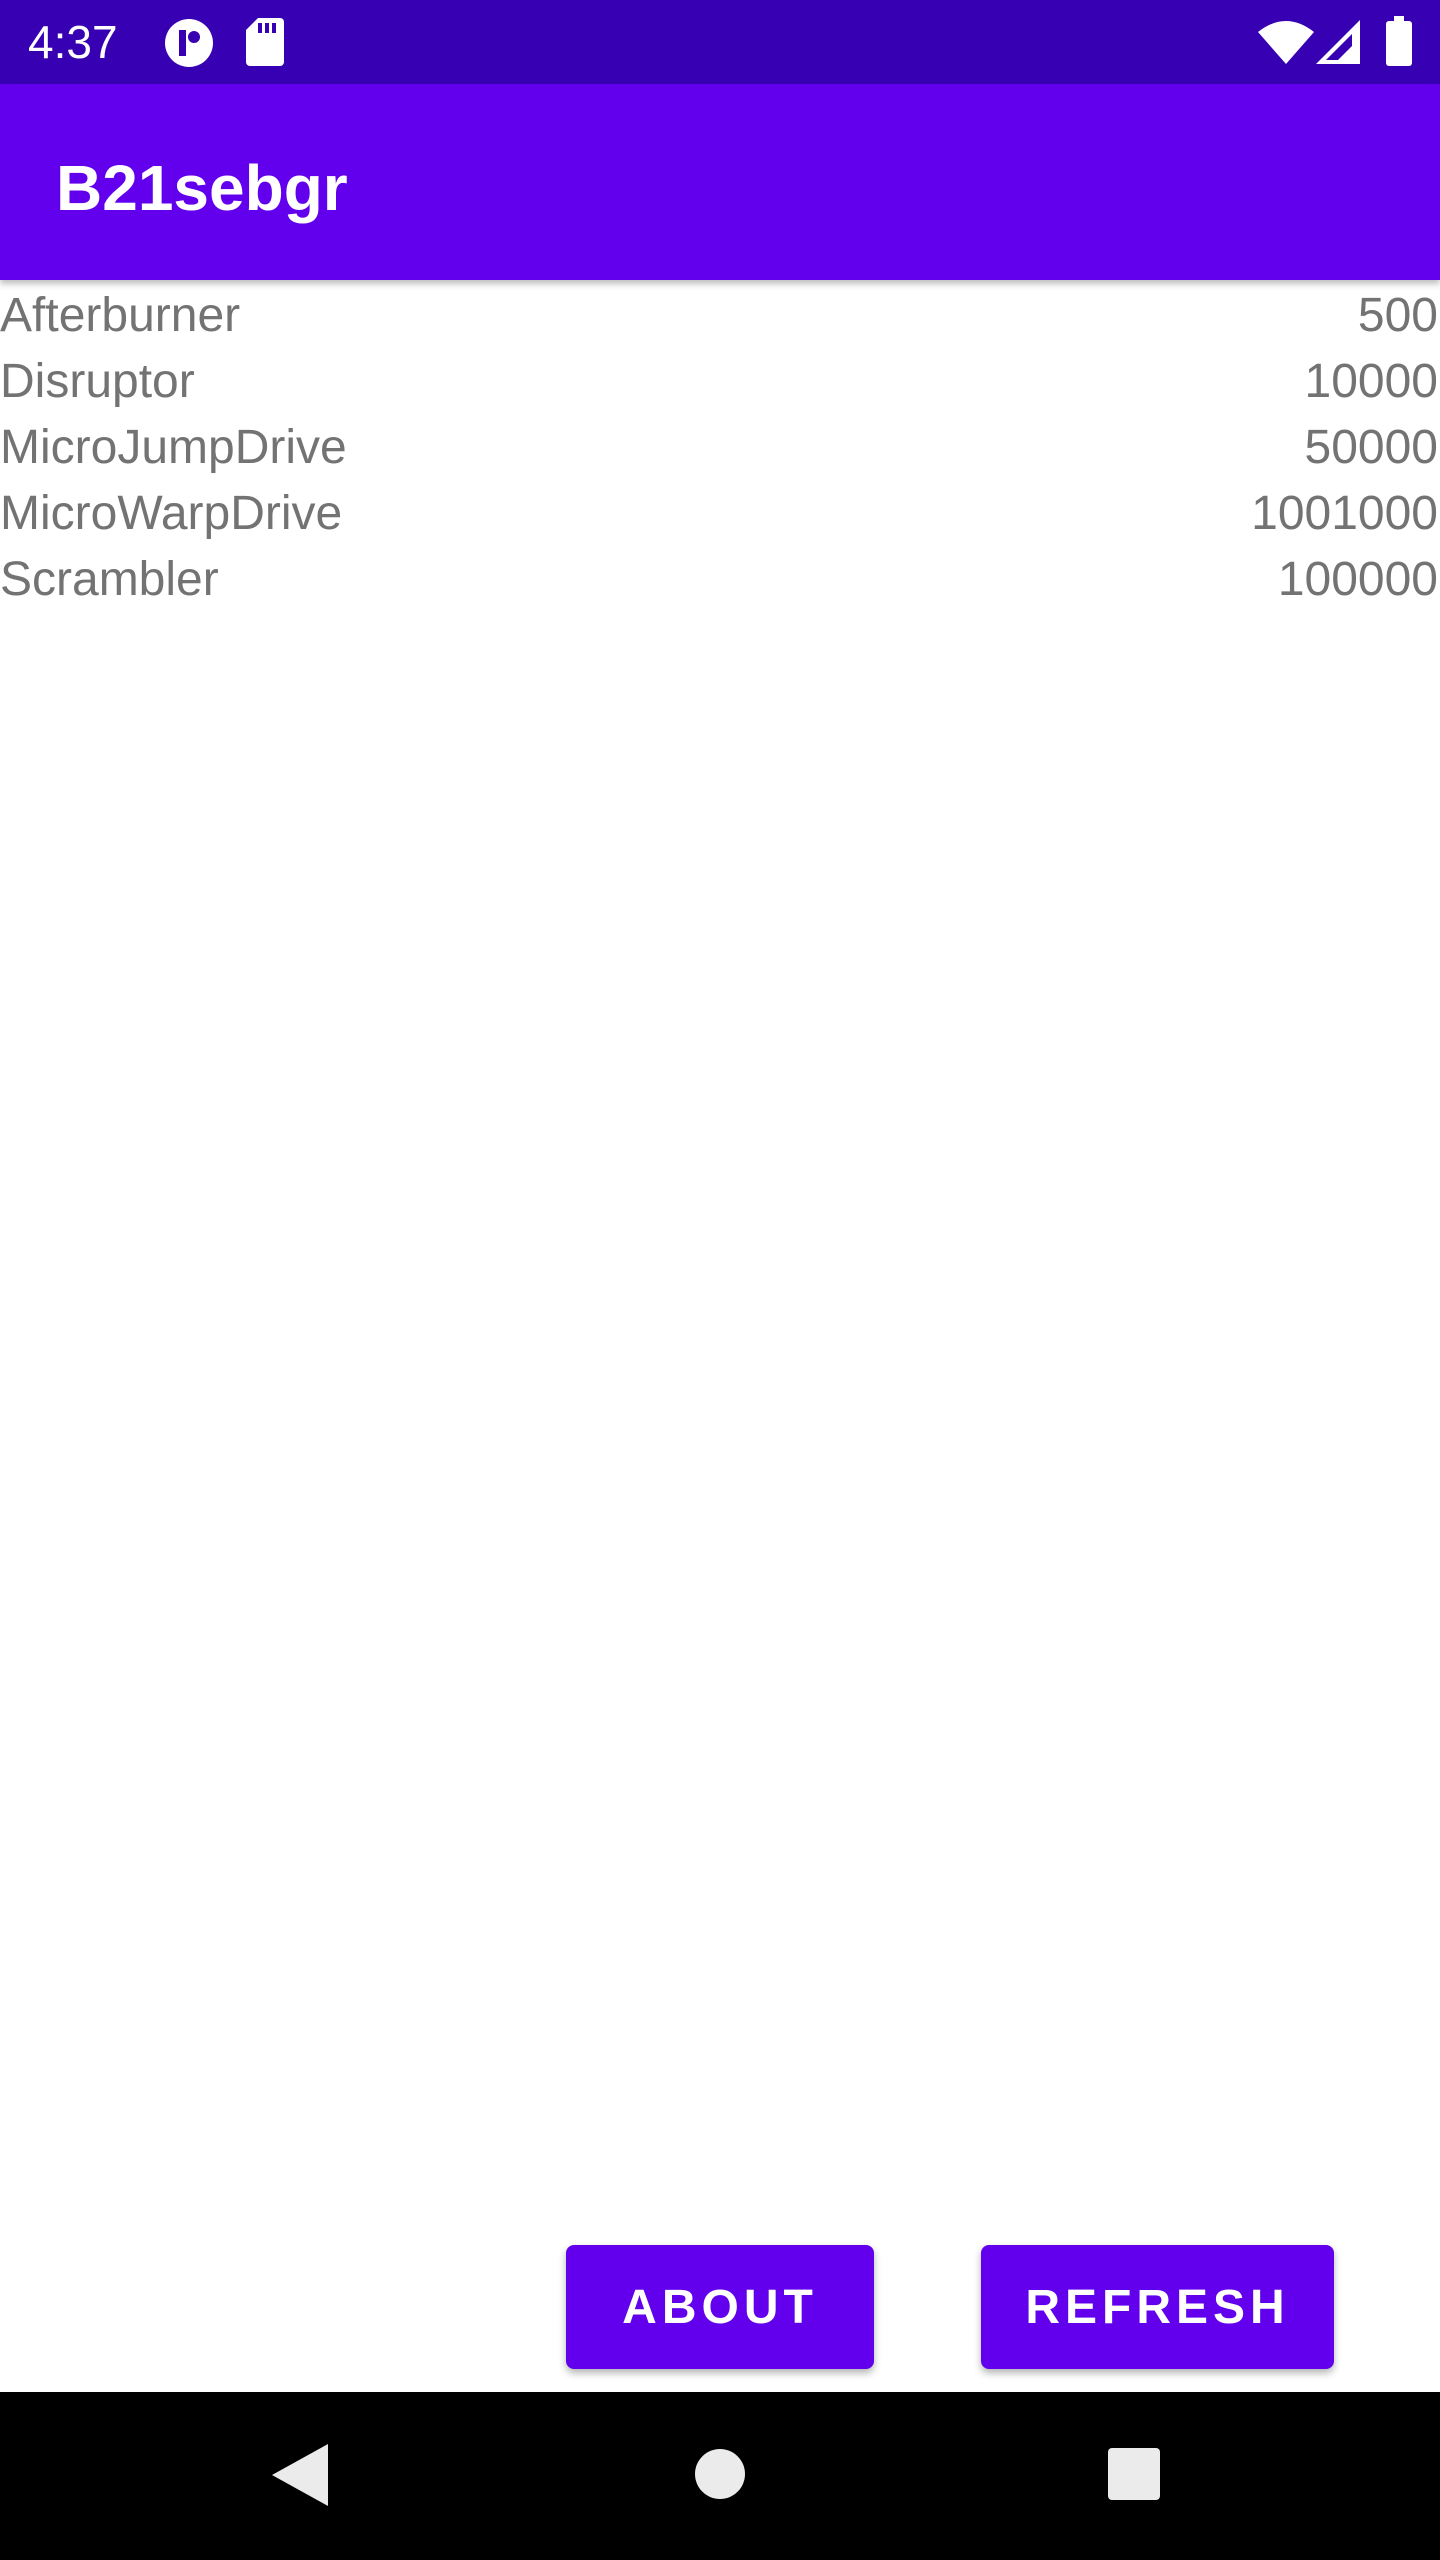 The width and height of the screenshot is (1440, 2560). I want to click on list-item: MicroWarpDrive 1001000, so click(720, 516).